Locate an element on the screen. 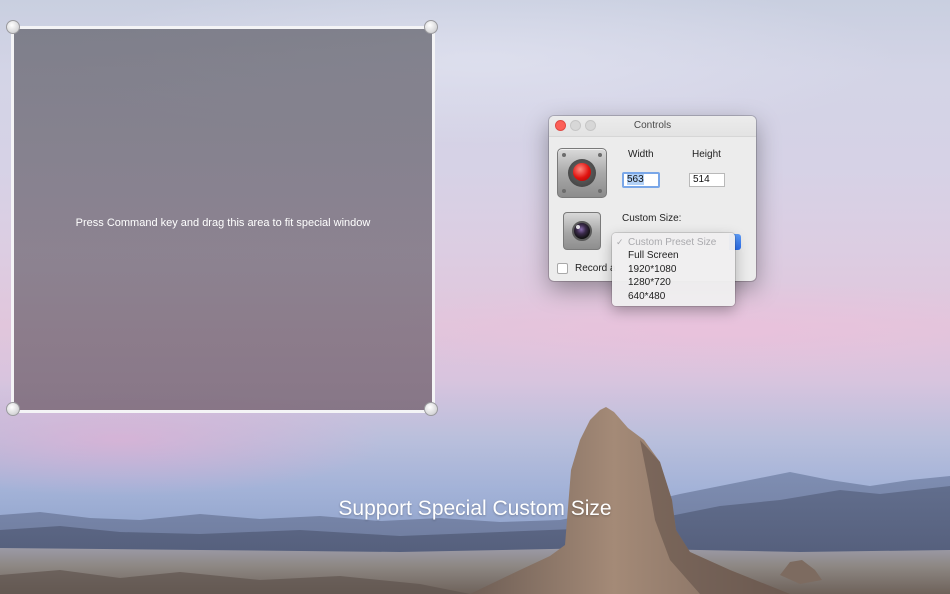 This screenshot has height=594, width=950. menu-item-label: Custom Preset Size is located at coordinates (672, 242).